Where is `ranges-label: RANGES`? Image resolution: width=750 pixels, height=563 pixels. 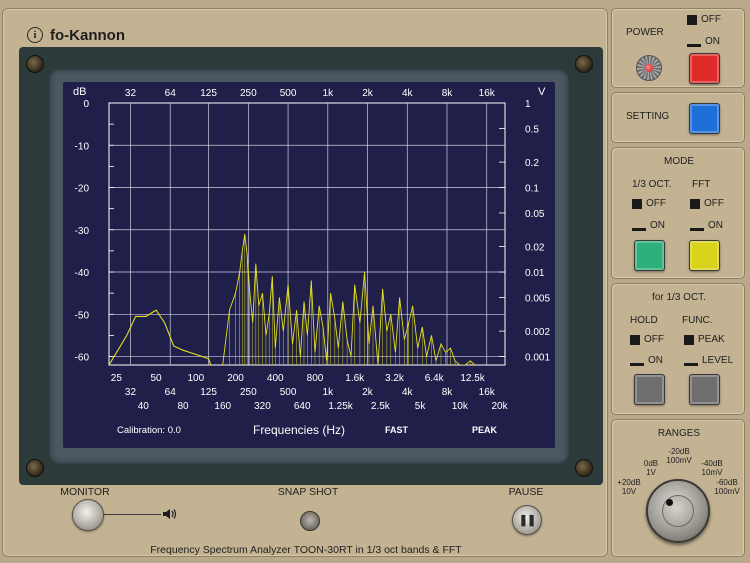
ranges-label: RANGES is located at coordinates (679, 433).